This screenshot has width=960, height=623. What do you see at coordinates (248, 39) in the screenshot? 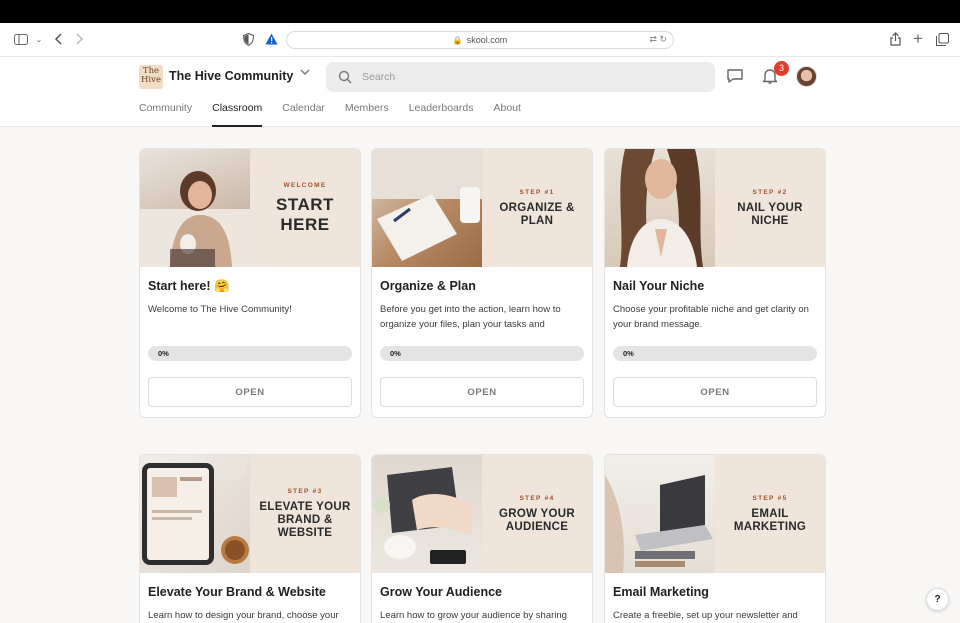
I see `privacy-shield-icon` at bounding box center [248, 39].